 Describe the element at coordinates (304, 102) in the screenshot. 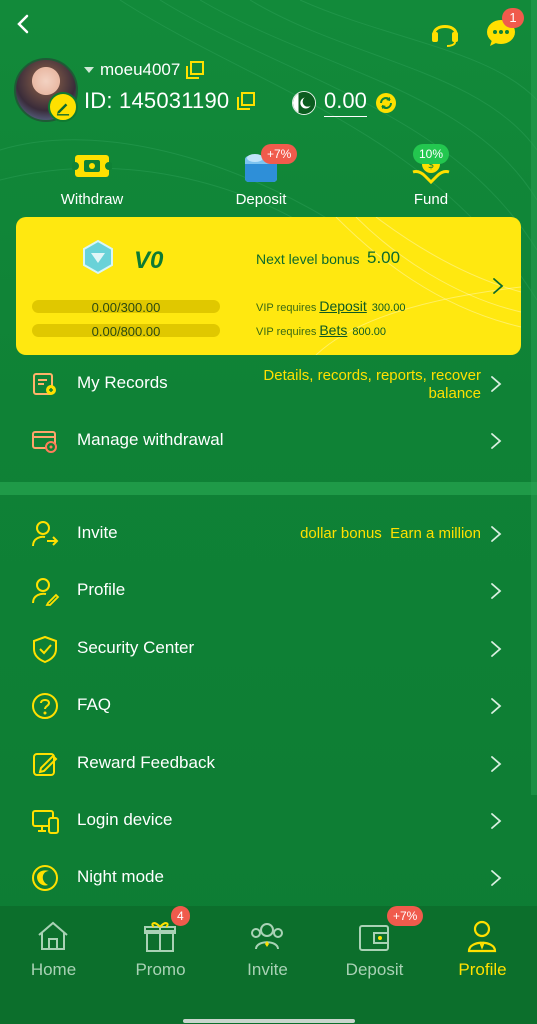

I see `pakistan-flag-icon` at that location.